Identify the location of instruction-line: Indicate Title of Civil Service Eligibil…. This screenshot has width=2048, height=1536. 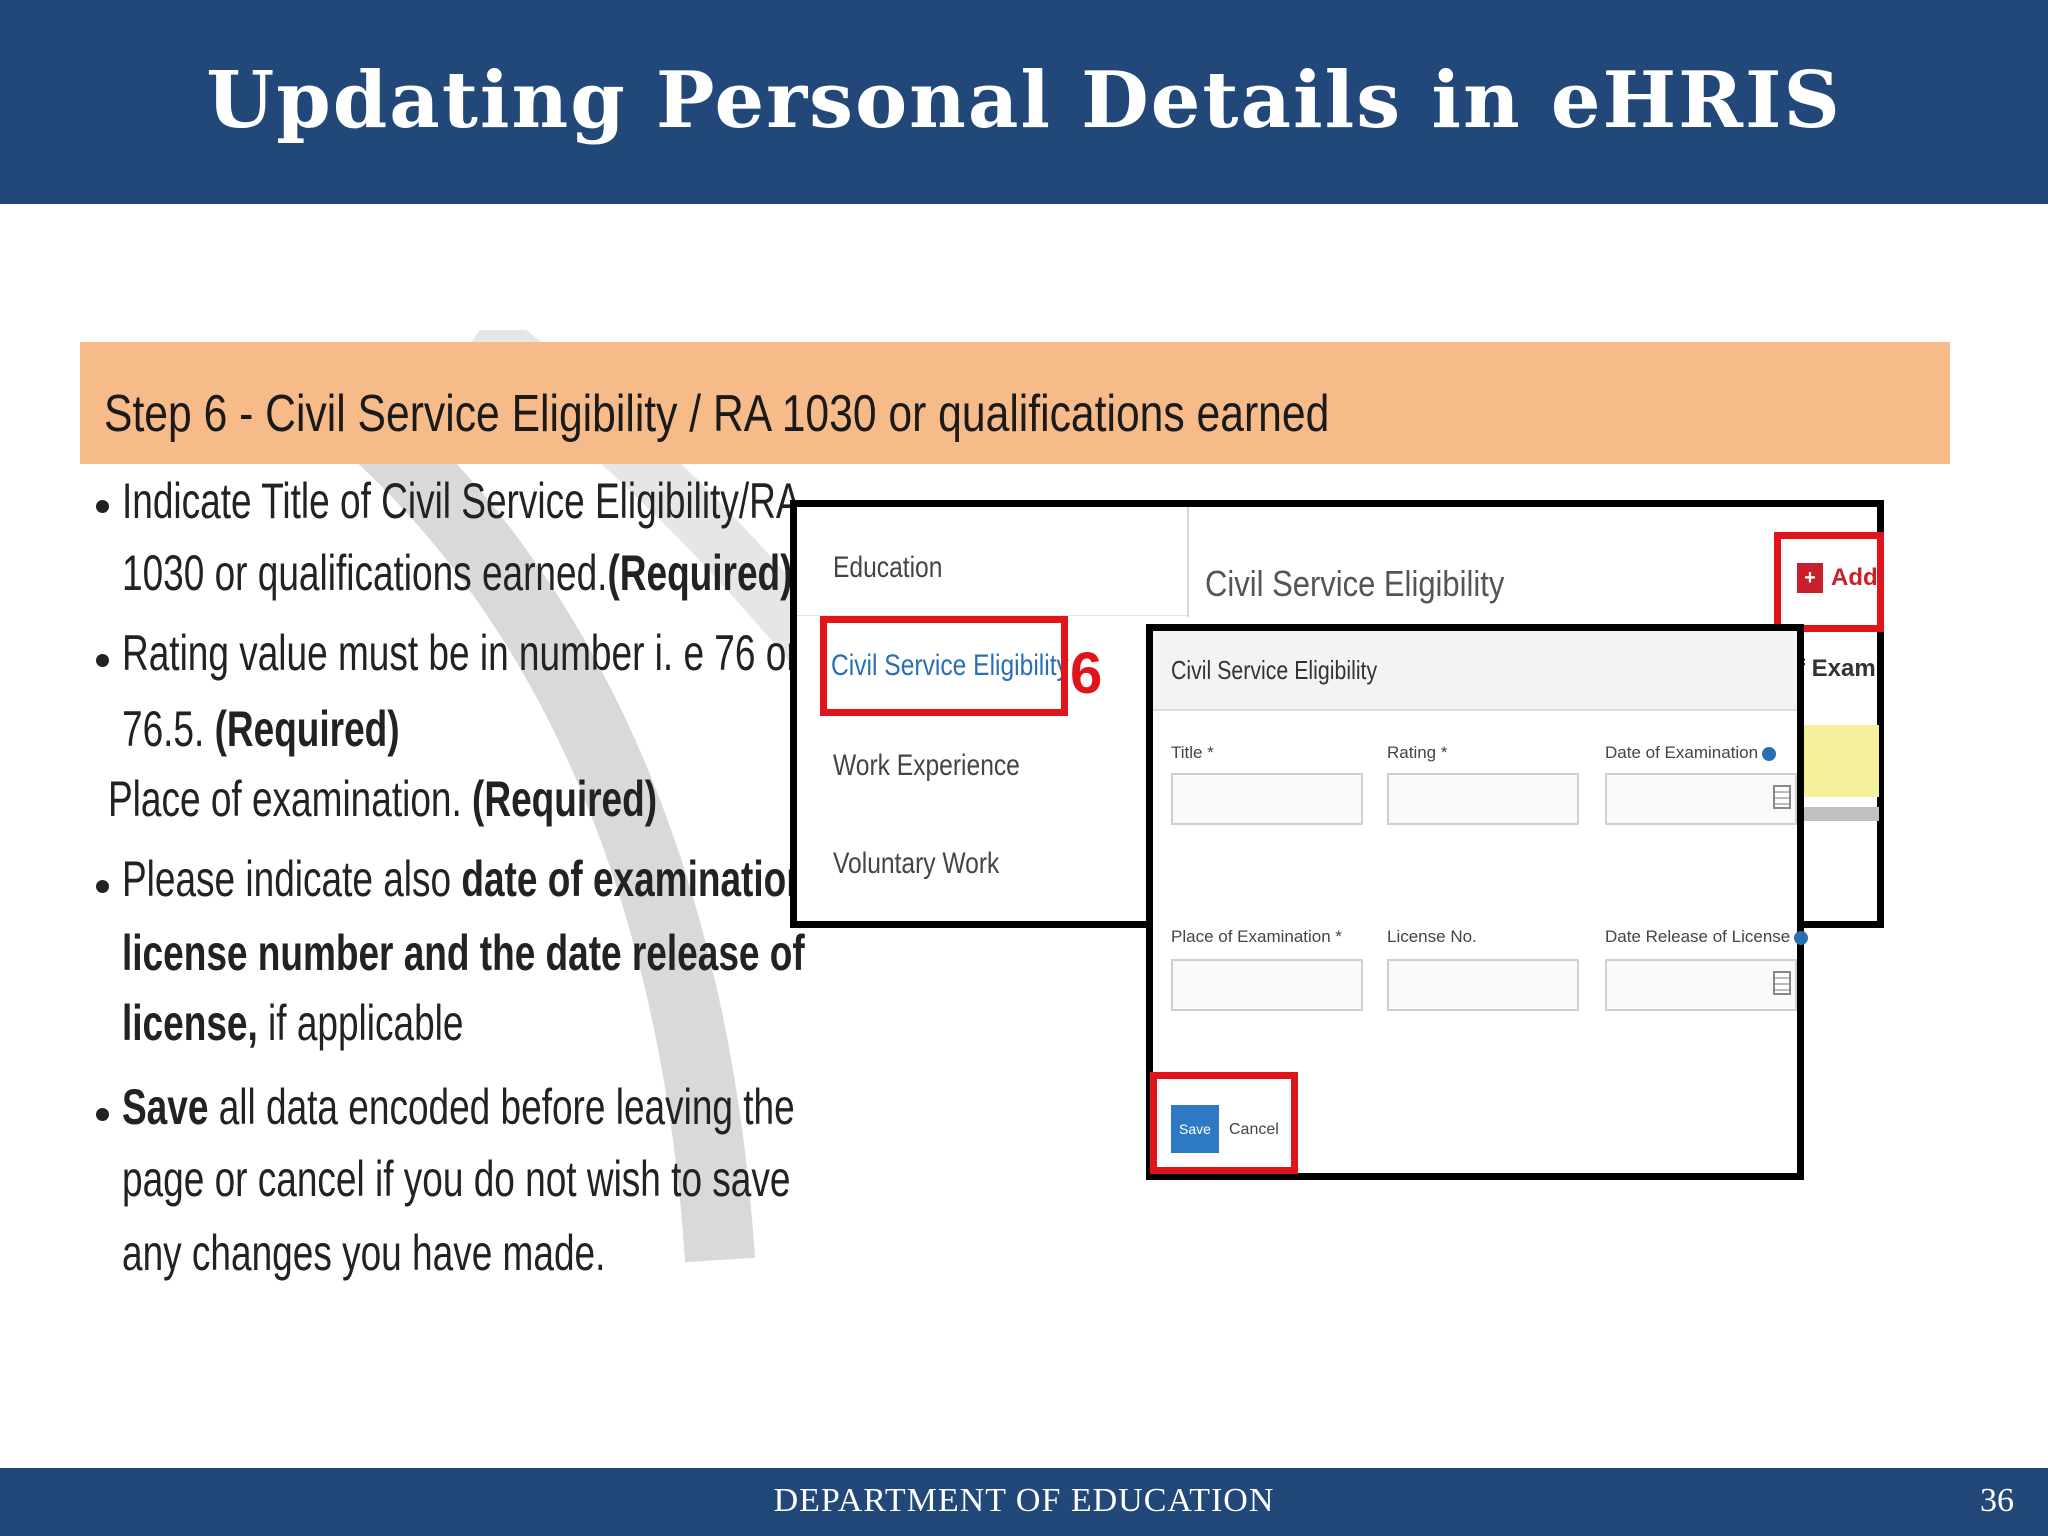
(461, 501).